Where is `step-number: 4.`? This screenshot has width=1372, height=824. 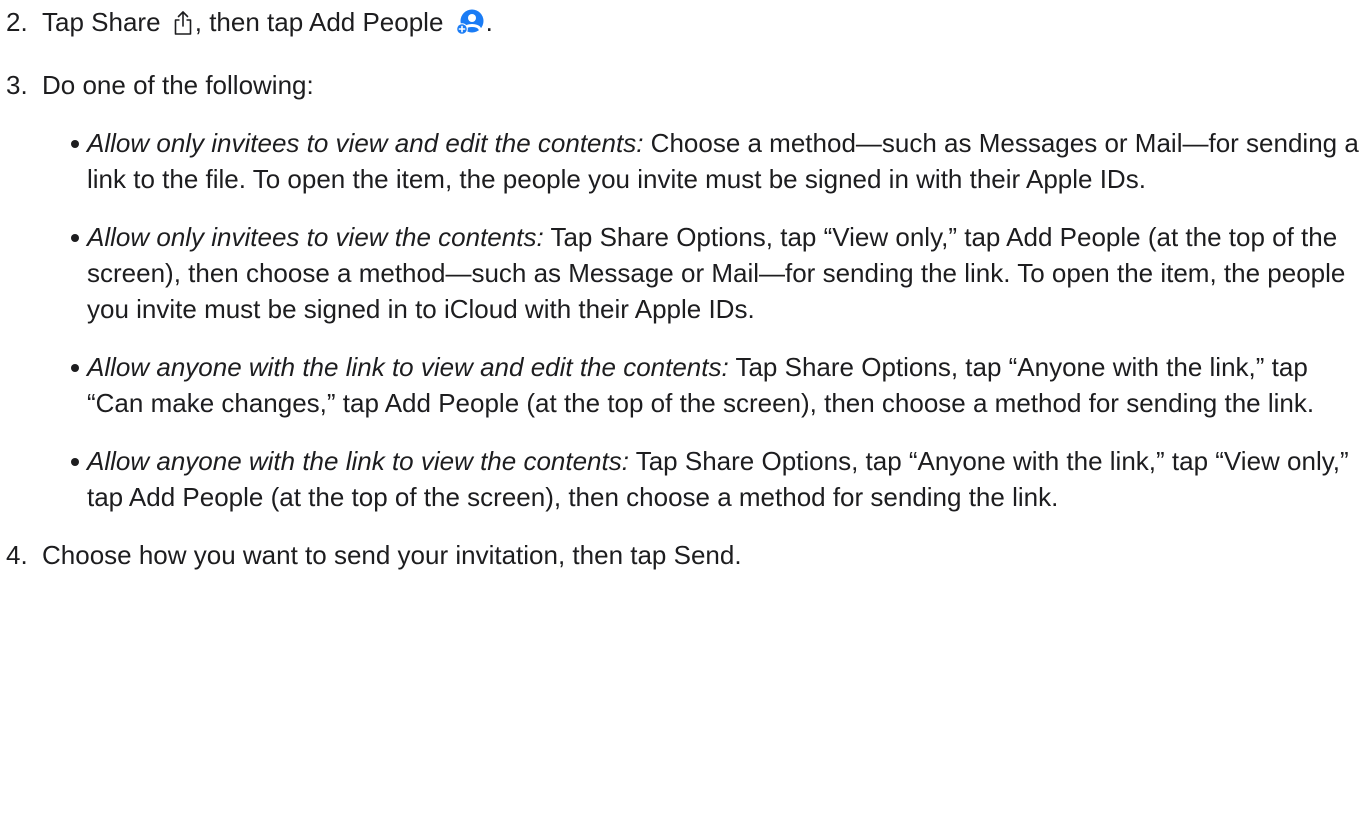 step-number: 4. is located at coordinates (17, 555).